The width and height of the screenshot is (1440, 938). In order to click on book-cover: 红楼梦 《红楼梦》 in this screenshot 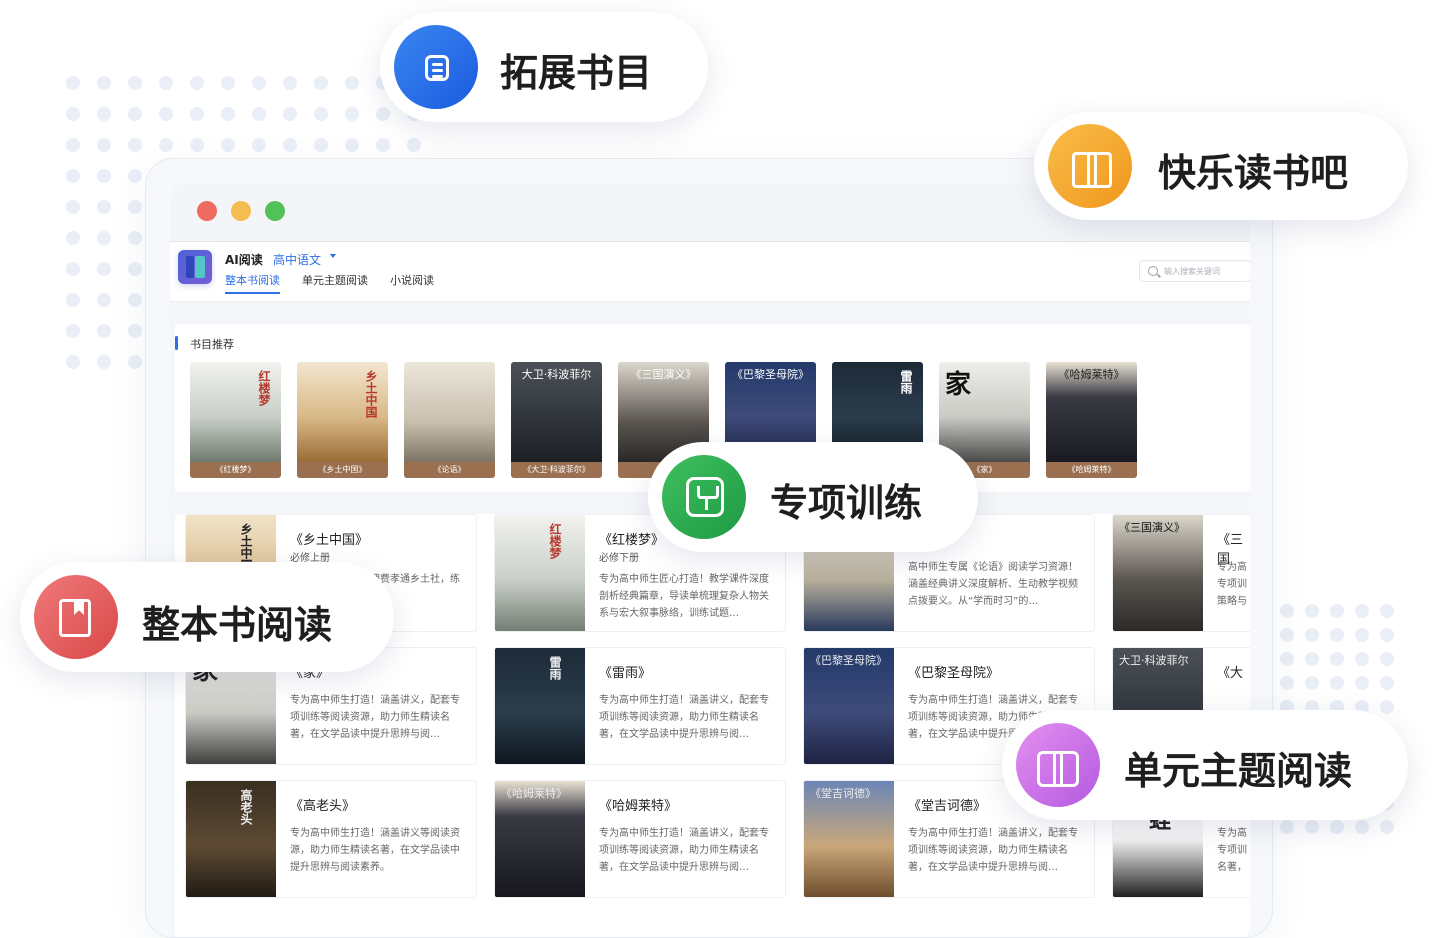, I will do `click(235, 420)`.